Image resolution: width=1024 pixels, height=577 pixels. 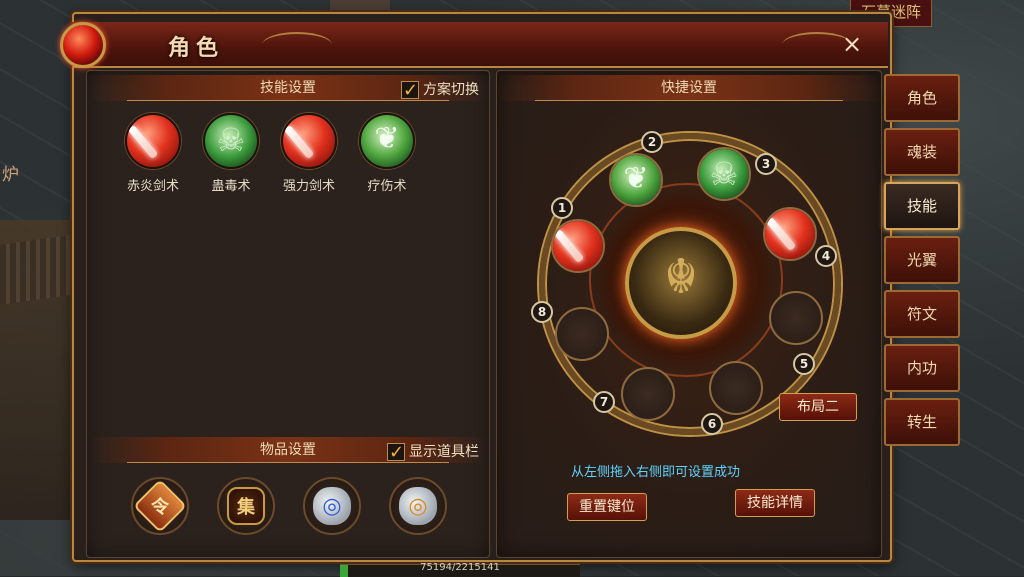 What do you see at coordinates (818, 407) in the screenshot?
I see `layout-two-button: 布局二` at bounding box center [818, 407].